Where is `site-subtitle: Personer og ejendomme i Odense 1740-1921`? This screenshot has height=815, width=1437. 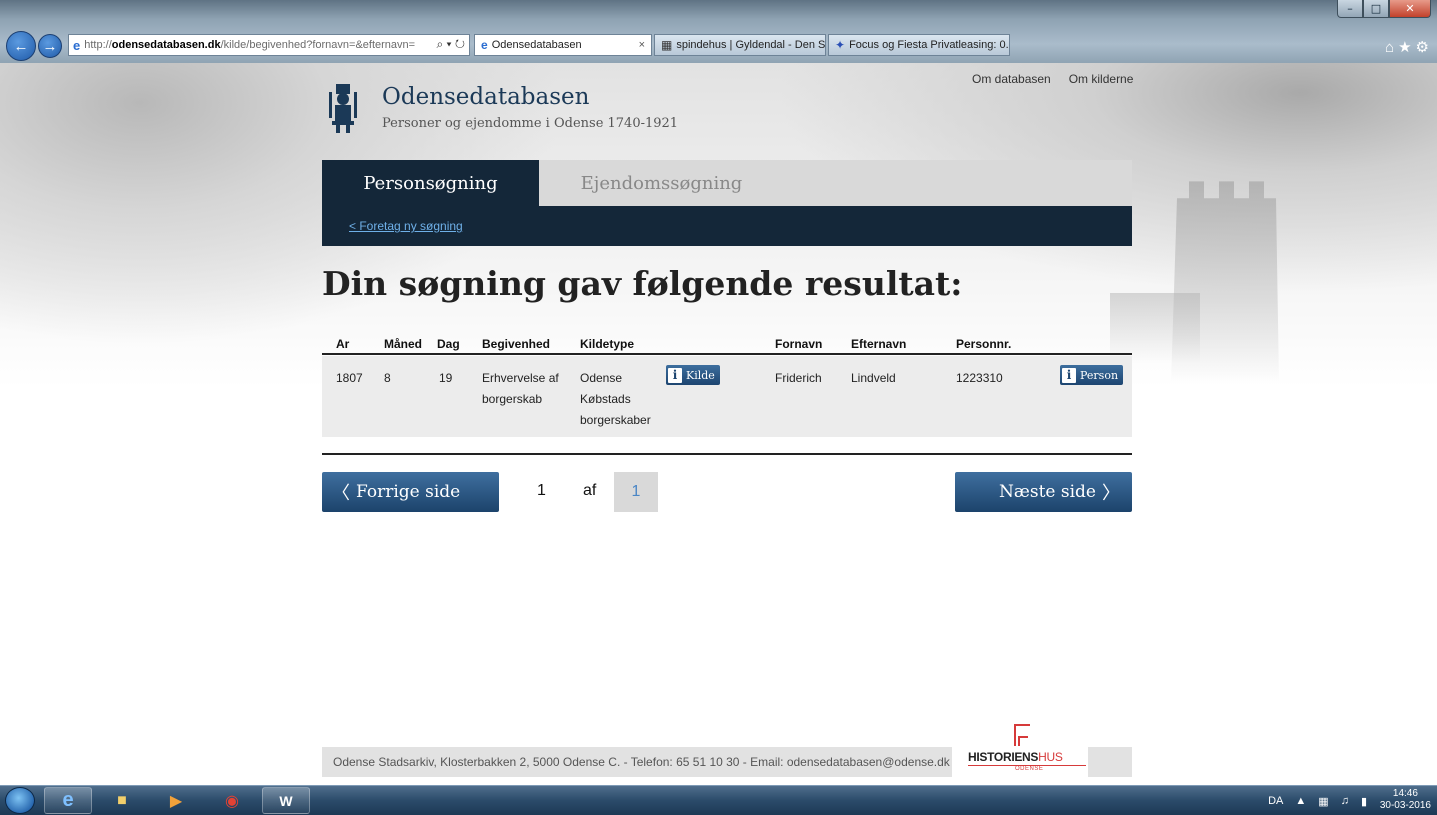
site-subtitle: Personer og ejendomme i Odense 1740-1921 is located at coordinates (530, 123).